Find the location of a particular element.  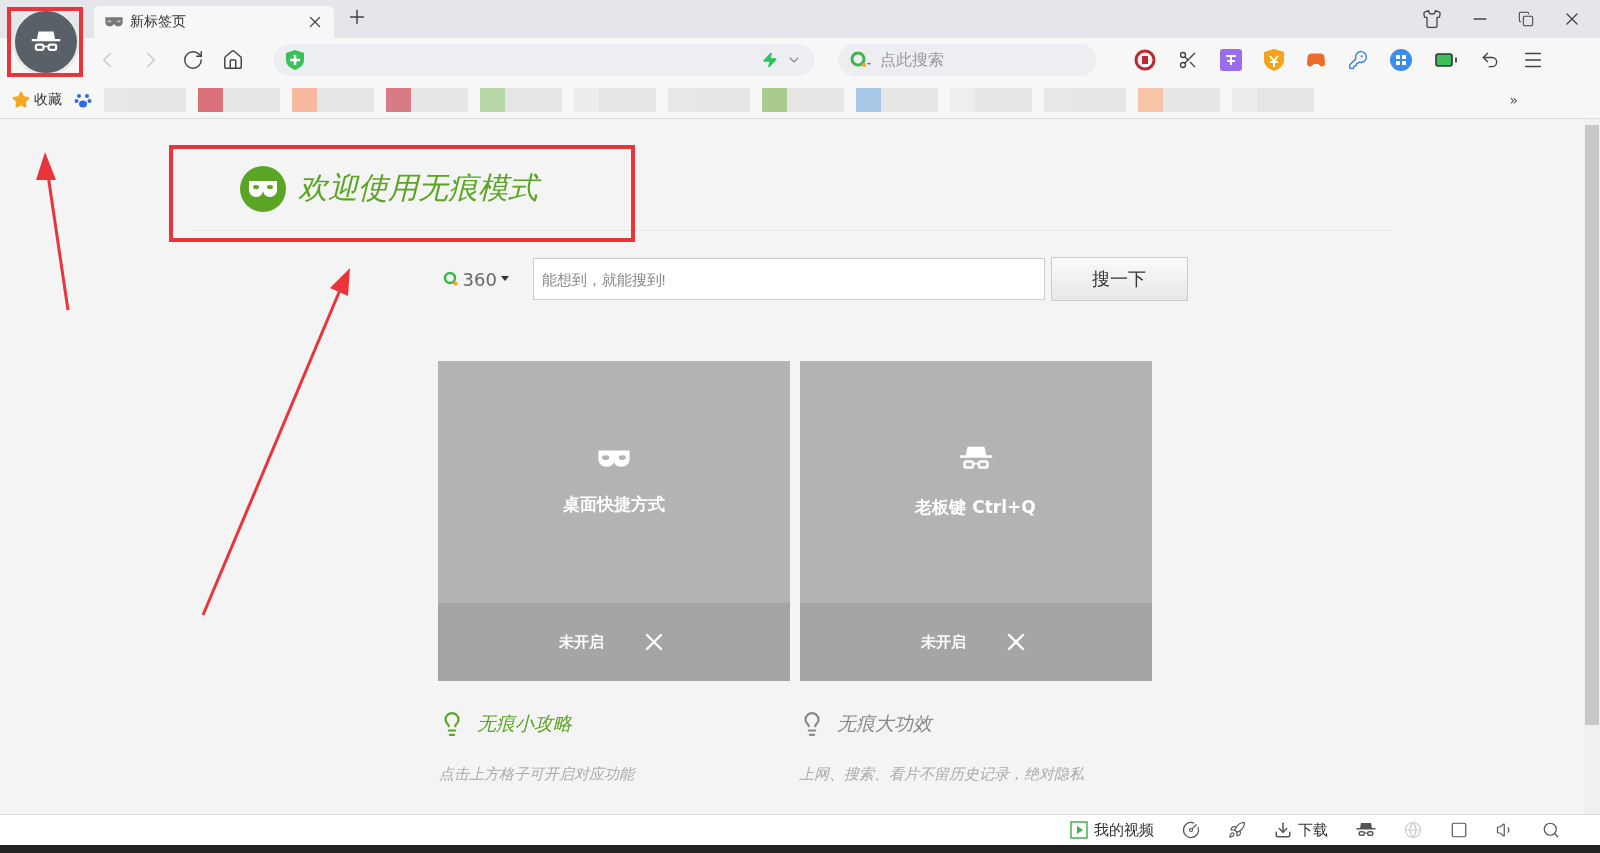

search-input: 点此搜索 is located at coordinates (983, 60).